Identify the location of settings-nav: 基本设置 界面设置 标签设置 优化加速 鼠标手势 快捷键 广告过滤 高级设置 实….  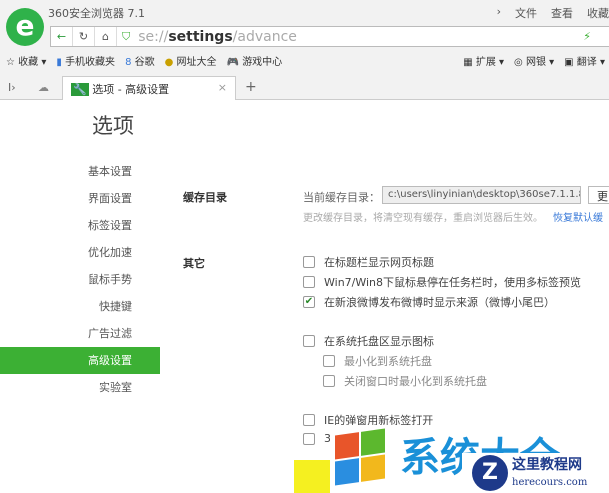
(80, 279).